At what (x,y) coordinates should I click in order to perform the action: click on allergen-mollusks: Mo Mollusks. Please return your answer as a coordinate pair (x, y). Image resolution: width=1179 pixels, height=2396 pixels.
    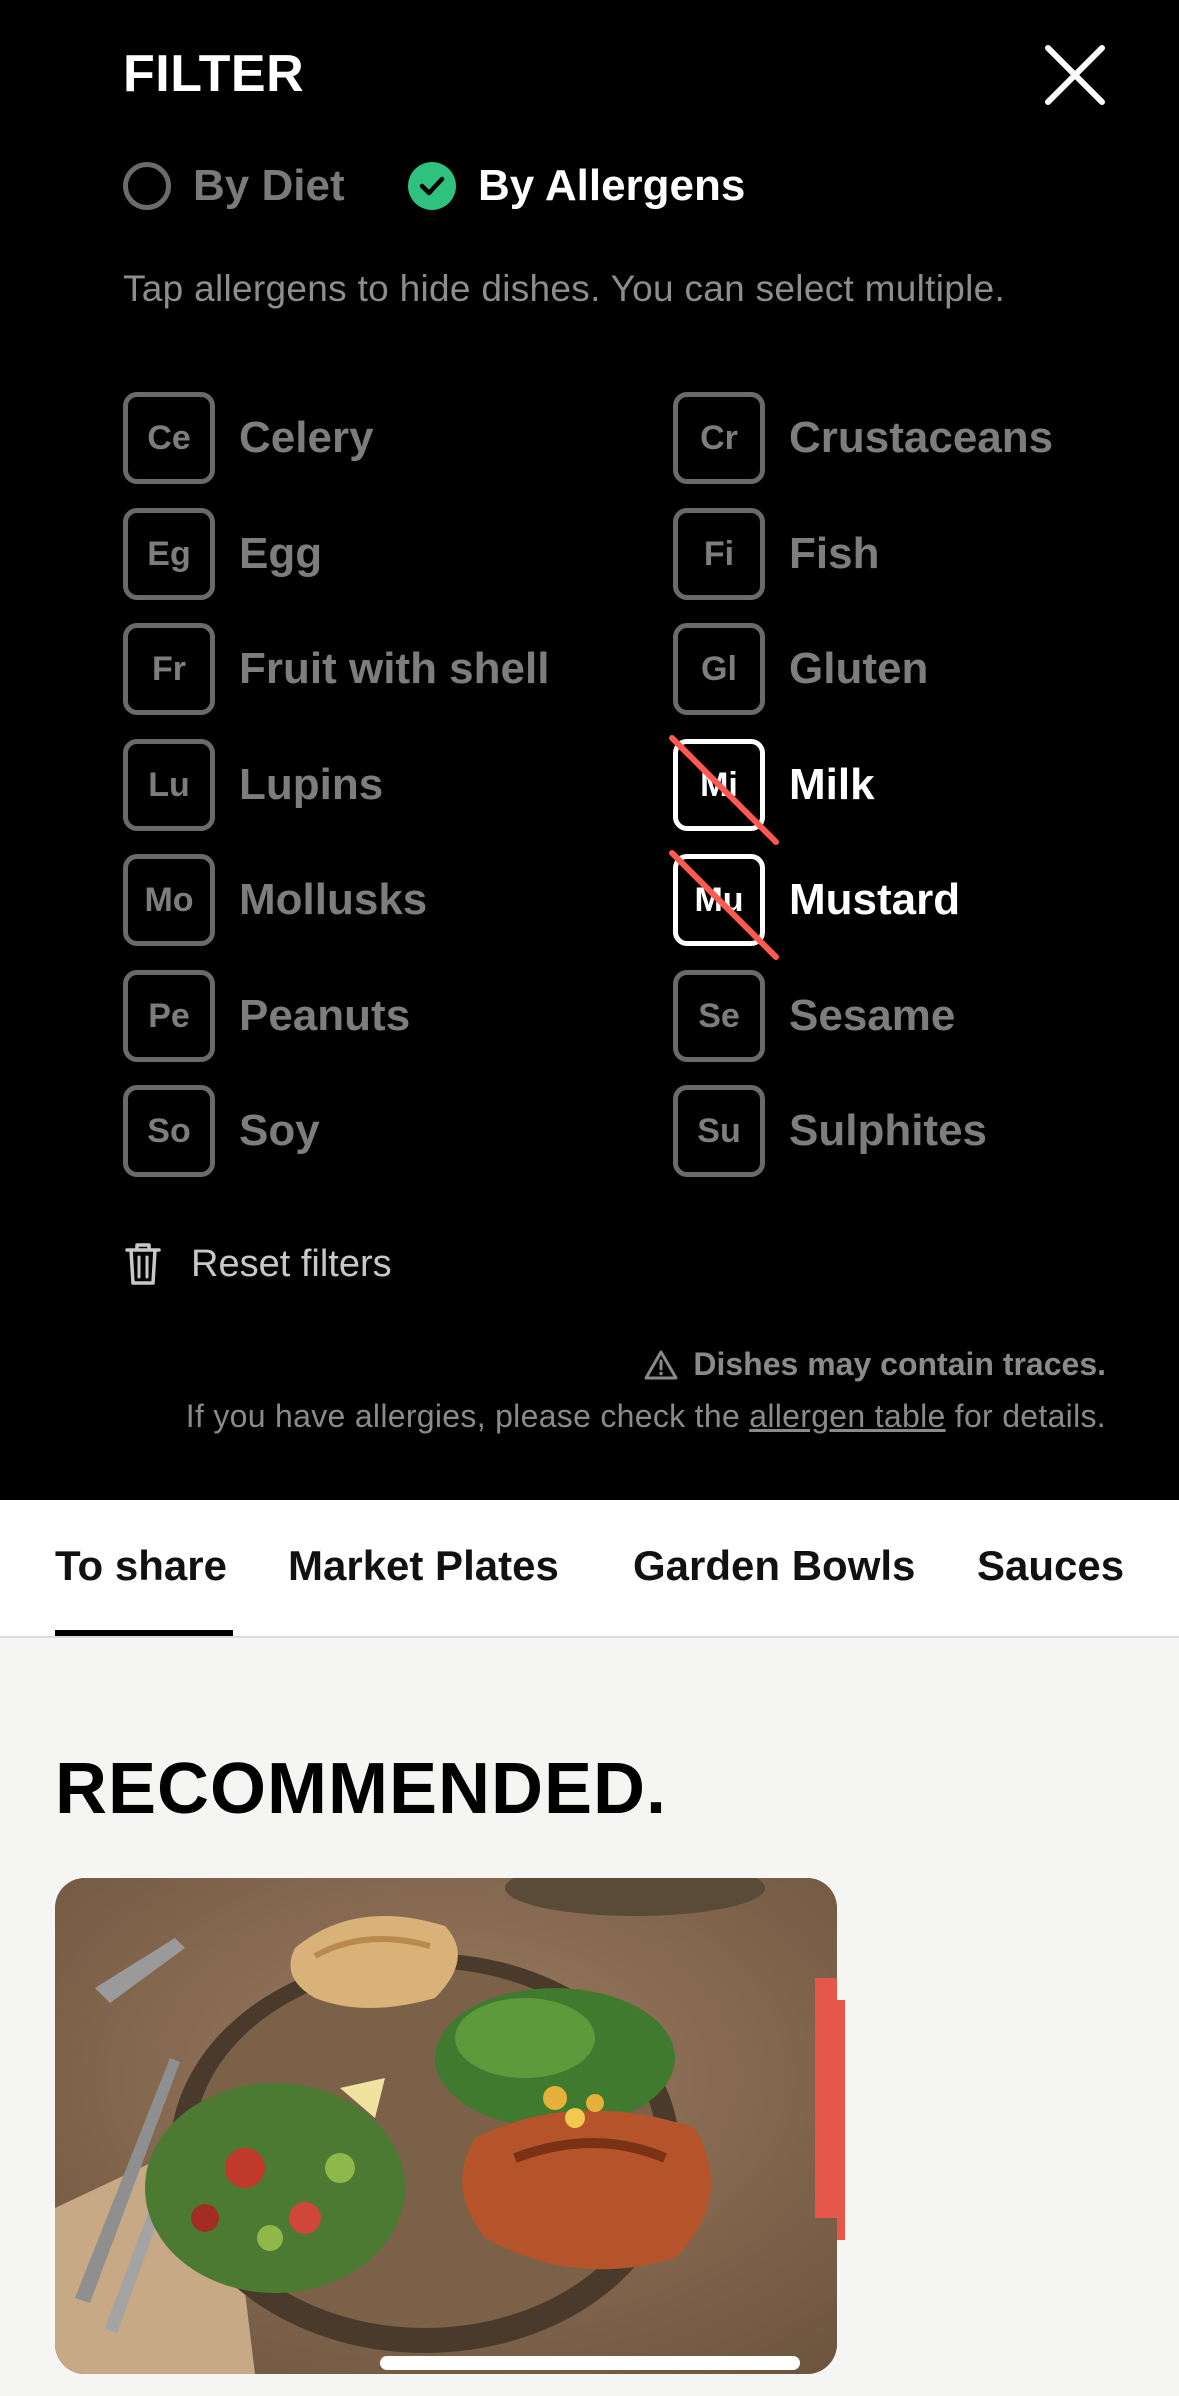
    Looking at the image, I should click on (275, 900).